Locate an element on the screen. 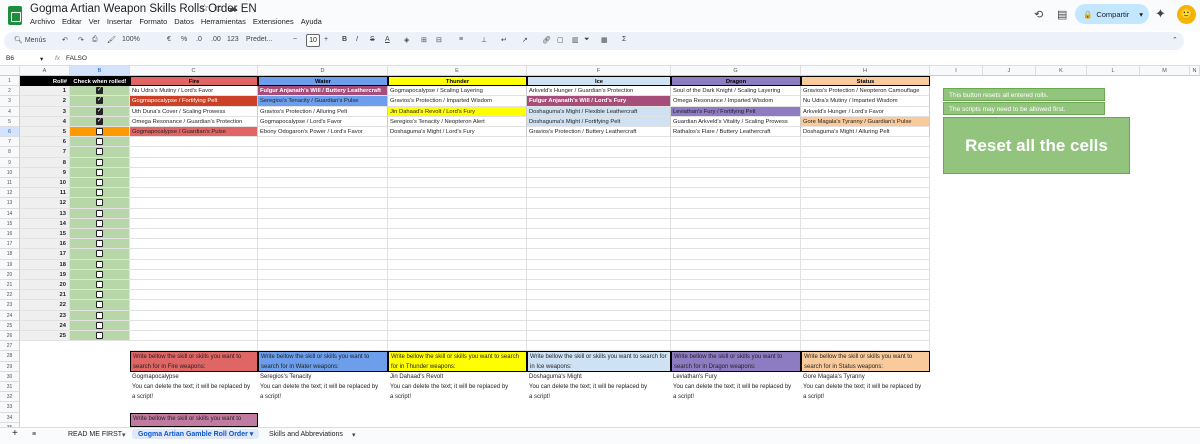  skill-cell-thunder: Gogmapocalypse / Scaling Layering is located at coordinates (457, 91).